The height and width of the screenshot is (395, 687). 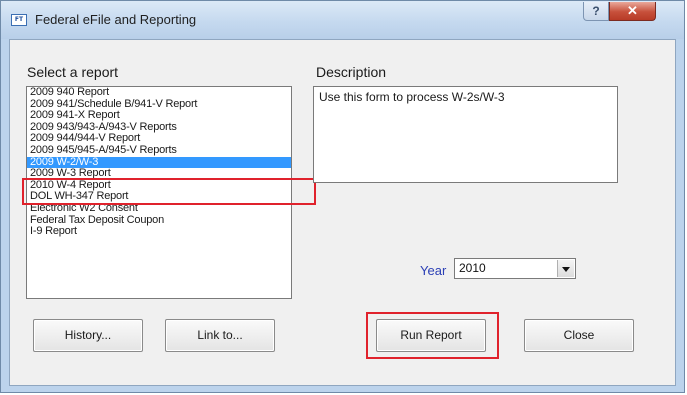 What do you see at coordinates (159, 232) in the screenshot?
I see `list-item-i9: I-9 Report` at bounding box center [159, 232].